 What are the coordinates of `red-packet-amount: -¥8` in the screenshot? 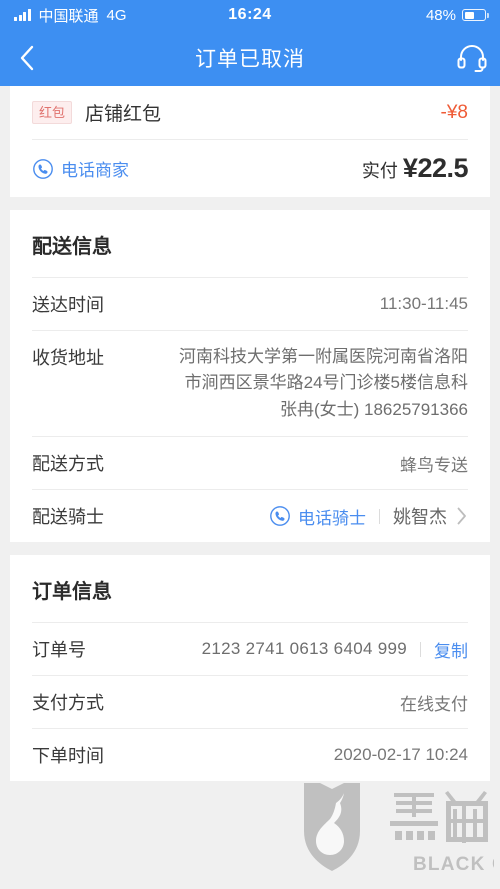 It's located at (454, 112).